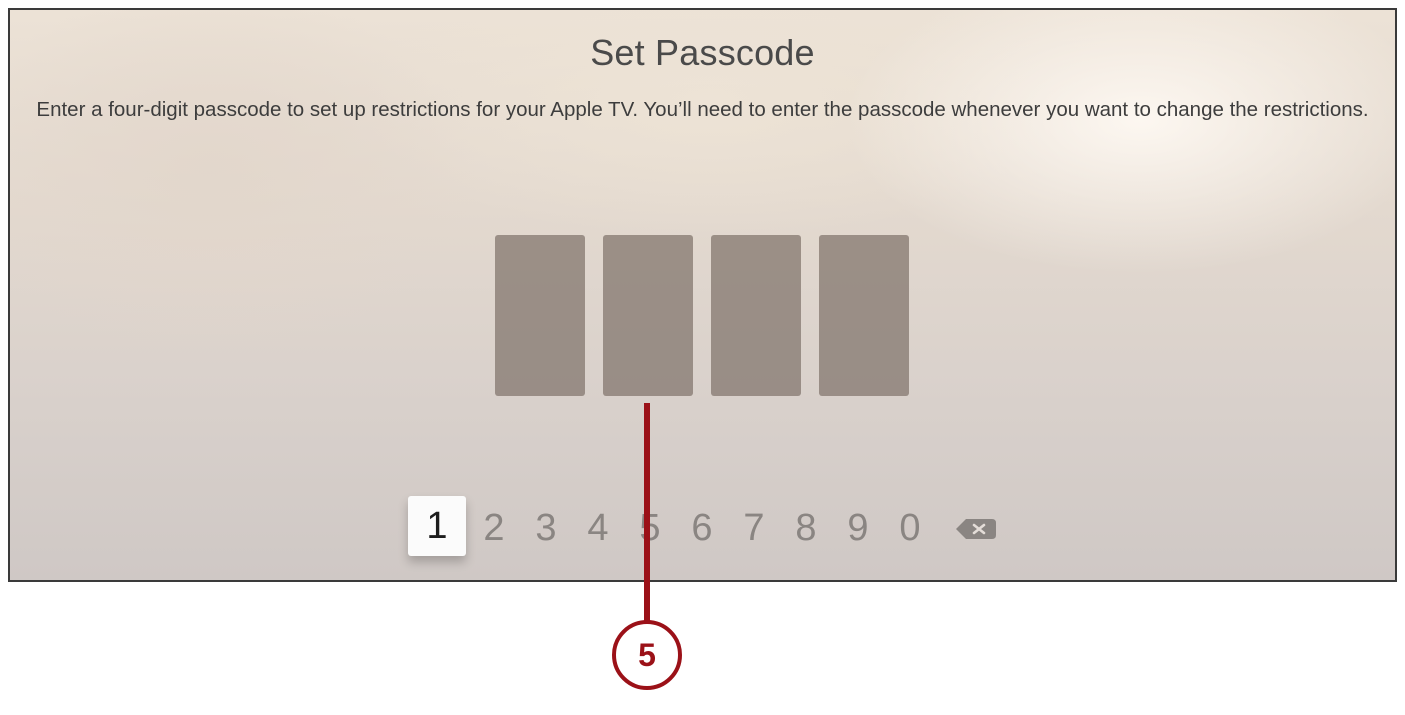 This screenshot has width=1405, height=715. What do you see at coordinates (702, 315) in the screenshot?
I see `passcode-fields` at bounding box center [702, 315].